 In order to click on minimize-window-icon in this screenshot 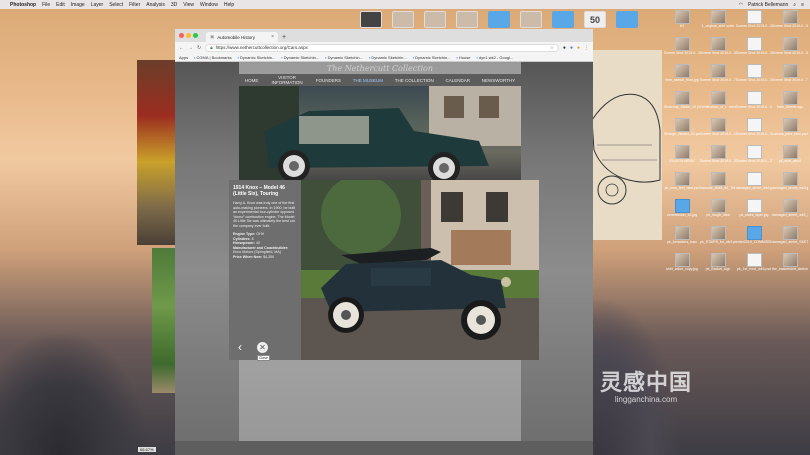, I will do `click(188, 35)`.